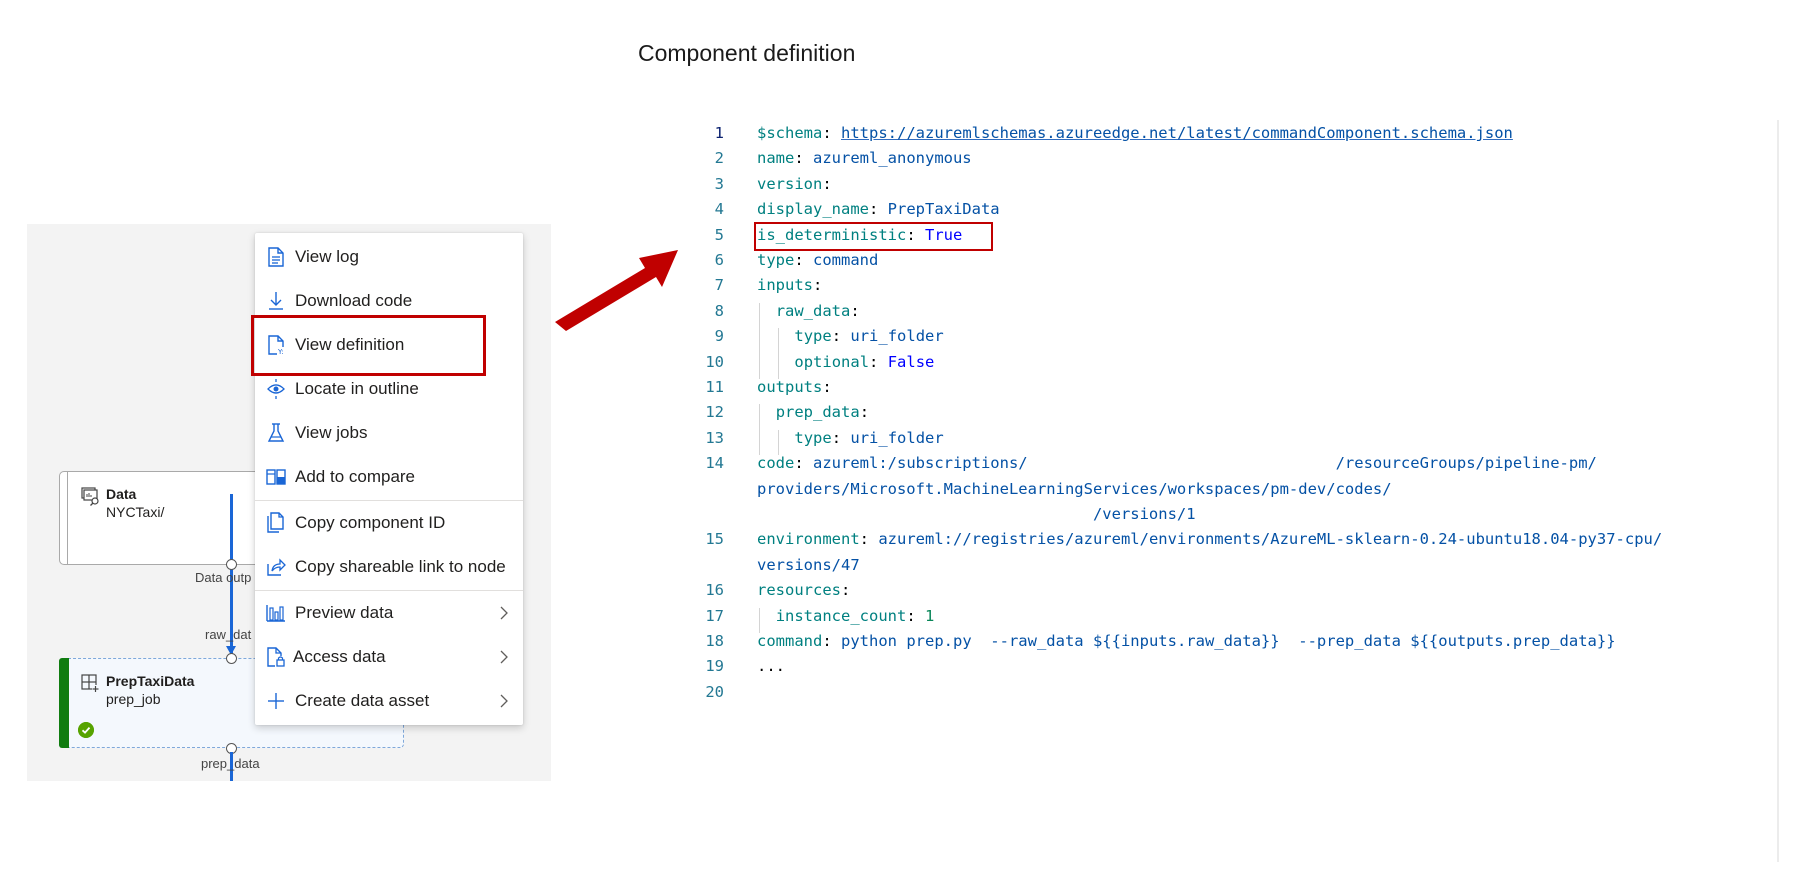 Image resolution: width=1805 pixels, height=871 pixels. Describe the element at coordinates (776, 463) in the screenshot. I see `yaml-key: code` at that location.